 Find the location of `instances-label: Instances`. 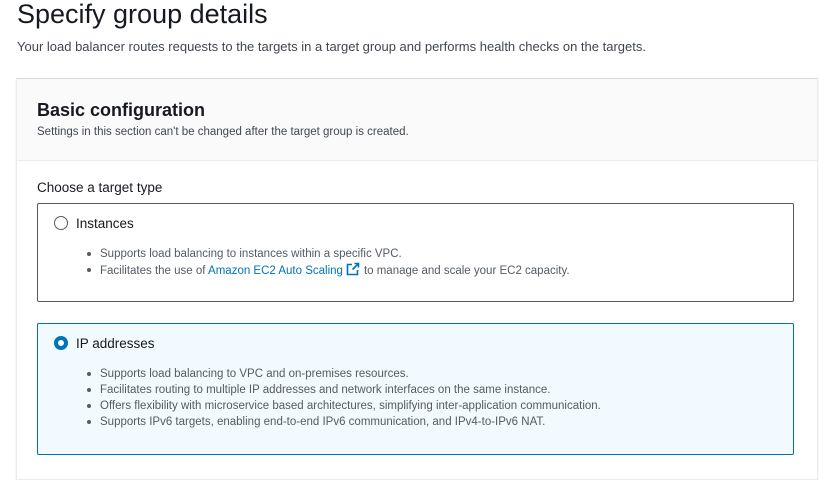

instances-label: Instances is located at coordinates (105, 223).